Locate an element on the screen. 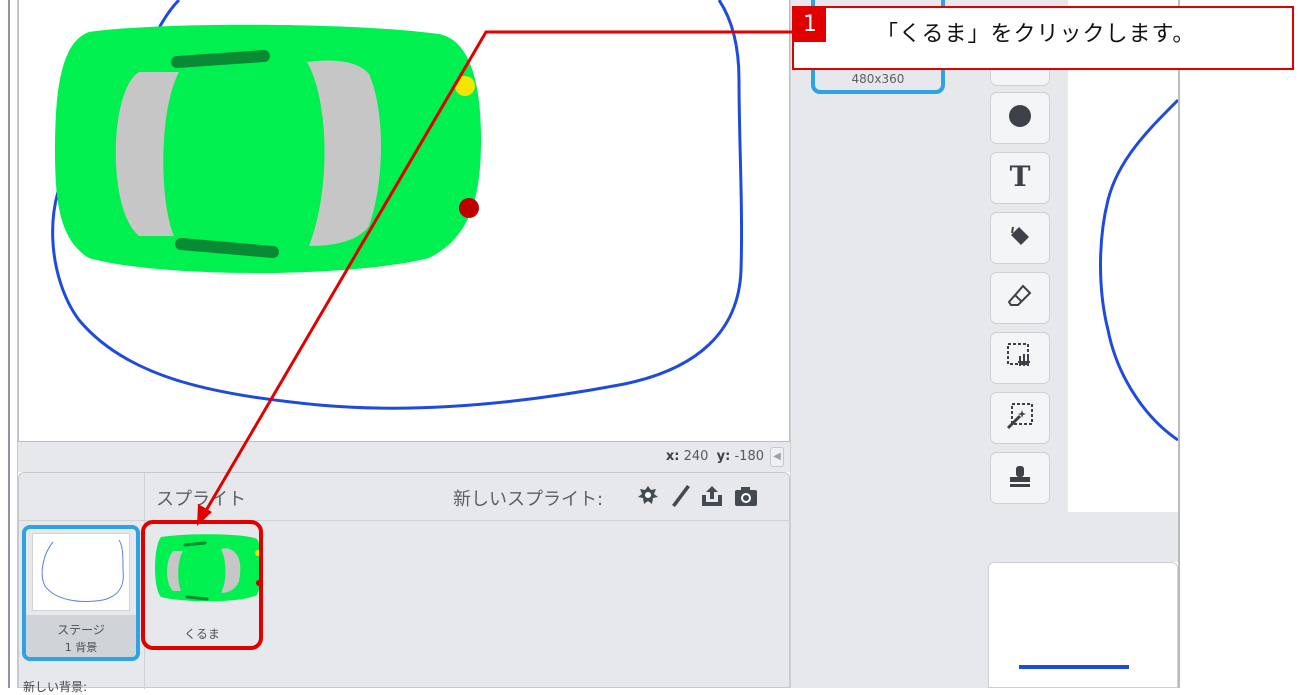  paint-brush-icon is located at coordinates (680, 496).